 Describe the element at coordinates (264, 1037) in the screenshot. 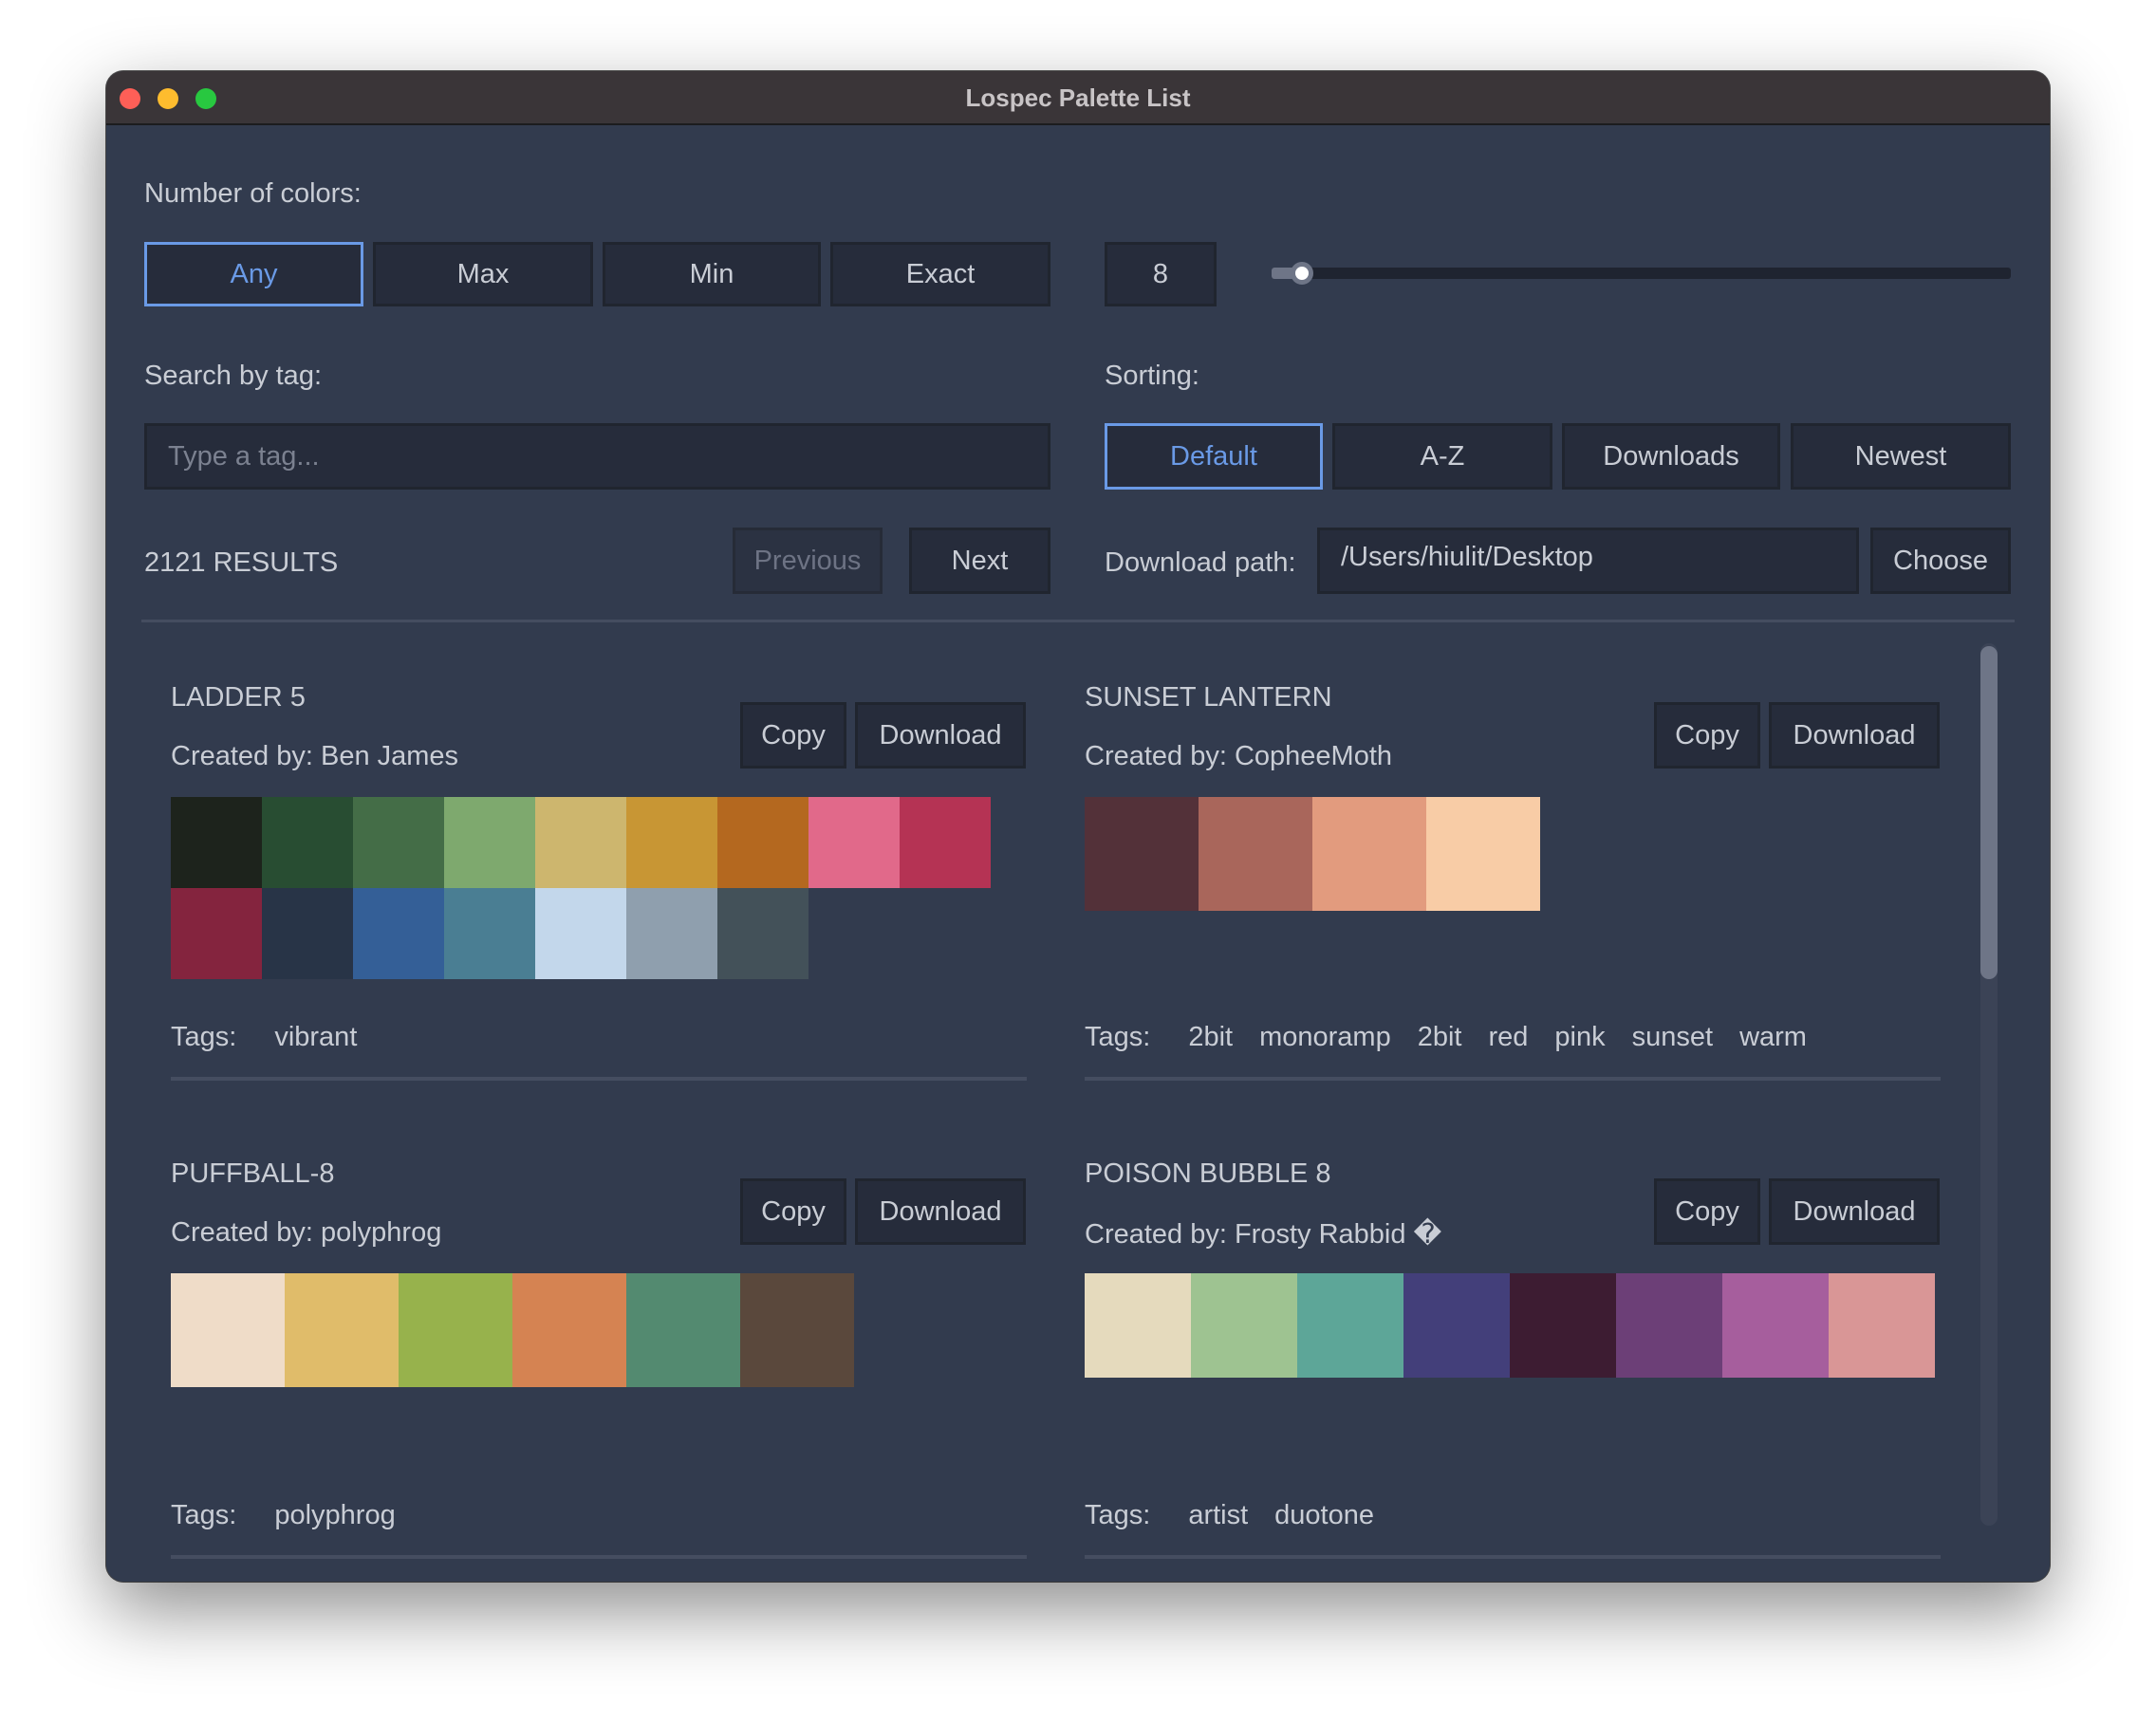

I see `palette-tags: Tags: vibrant` at that location.